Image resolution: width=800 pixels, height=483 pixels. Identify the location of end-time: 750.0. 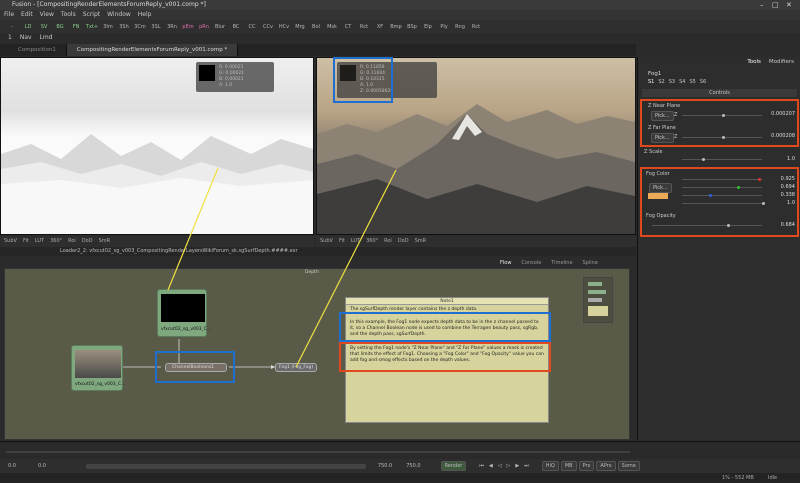
(385, 466).